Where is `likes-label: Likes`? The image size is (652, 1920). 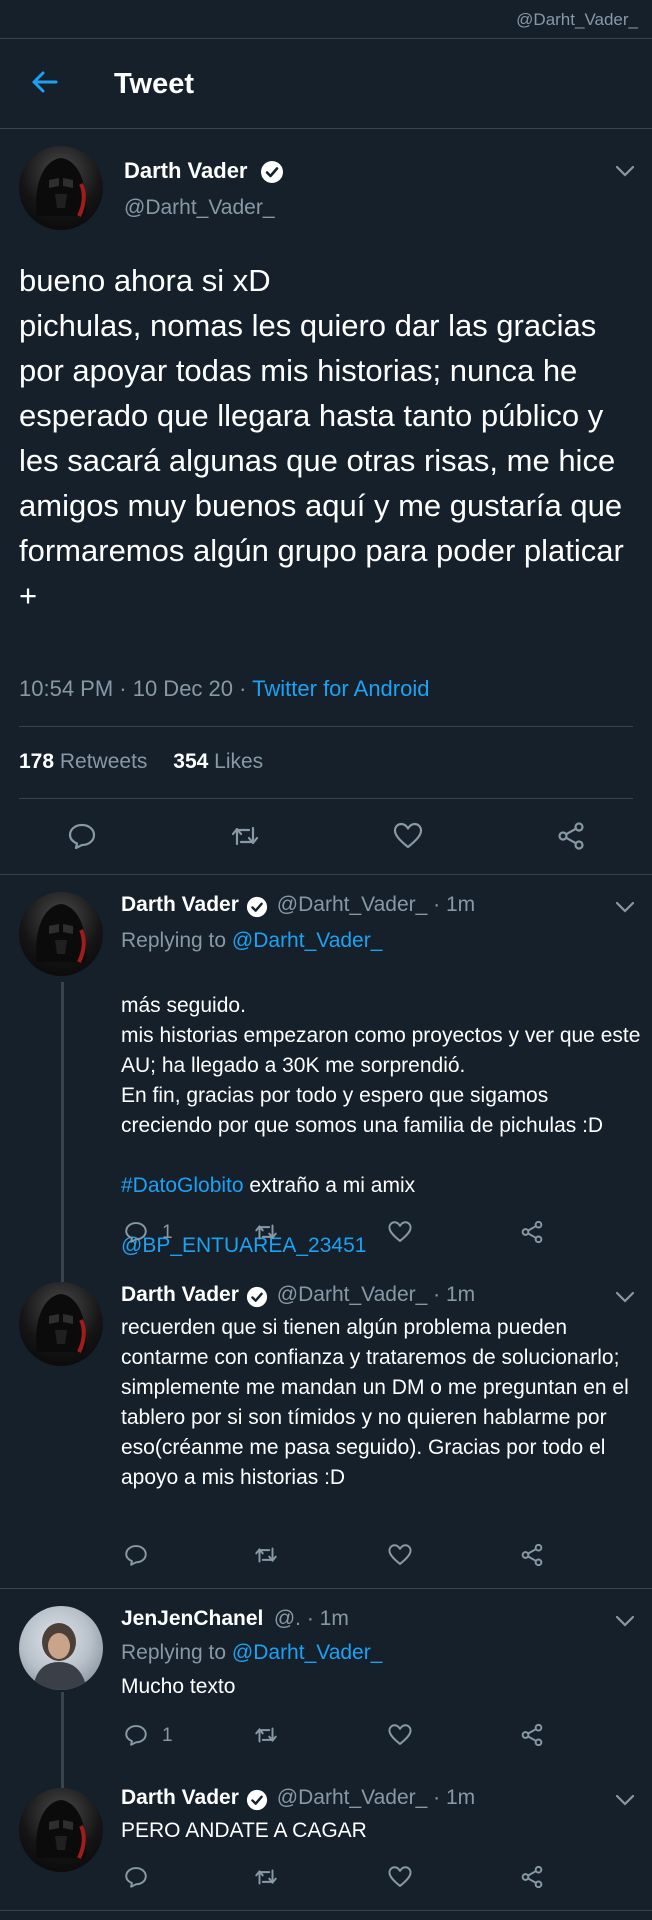
likes-label: Likes is located at coordinates (236, 761).